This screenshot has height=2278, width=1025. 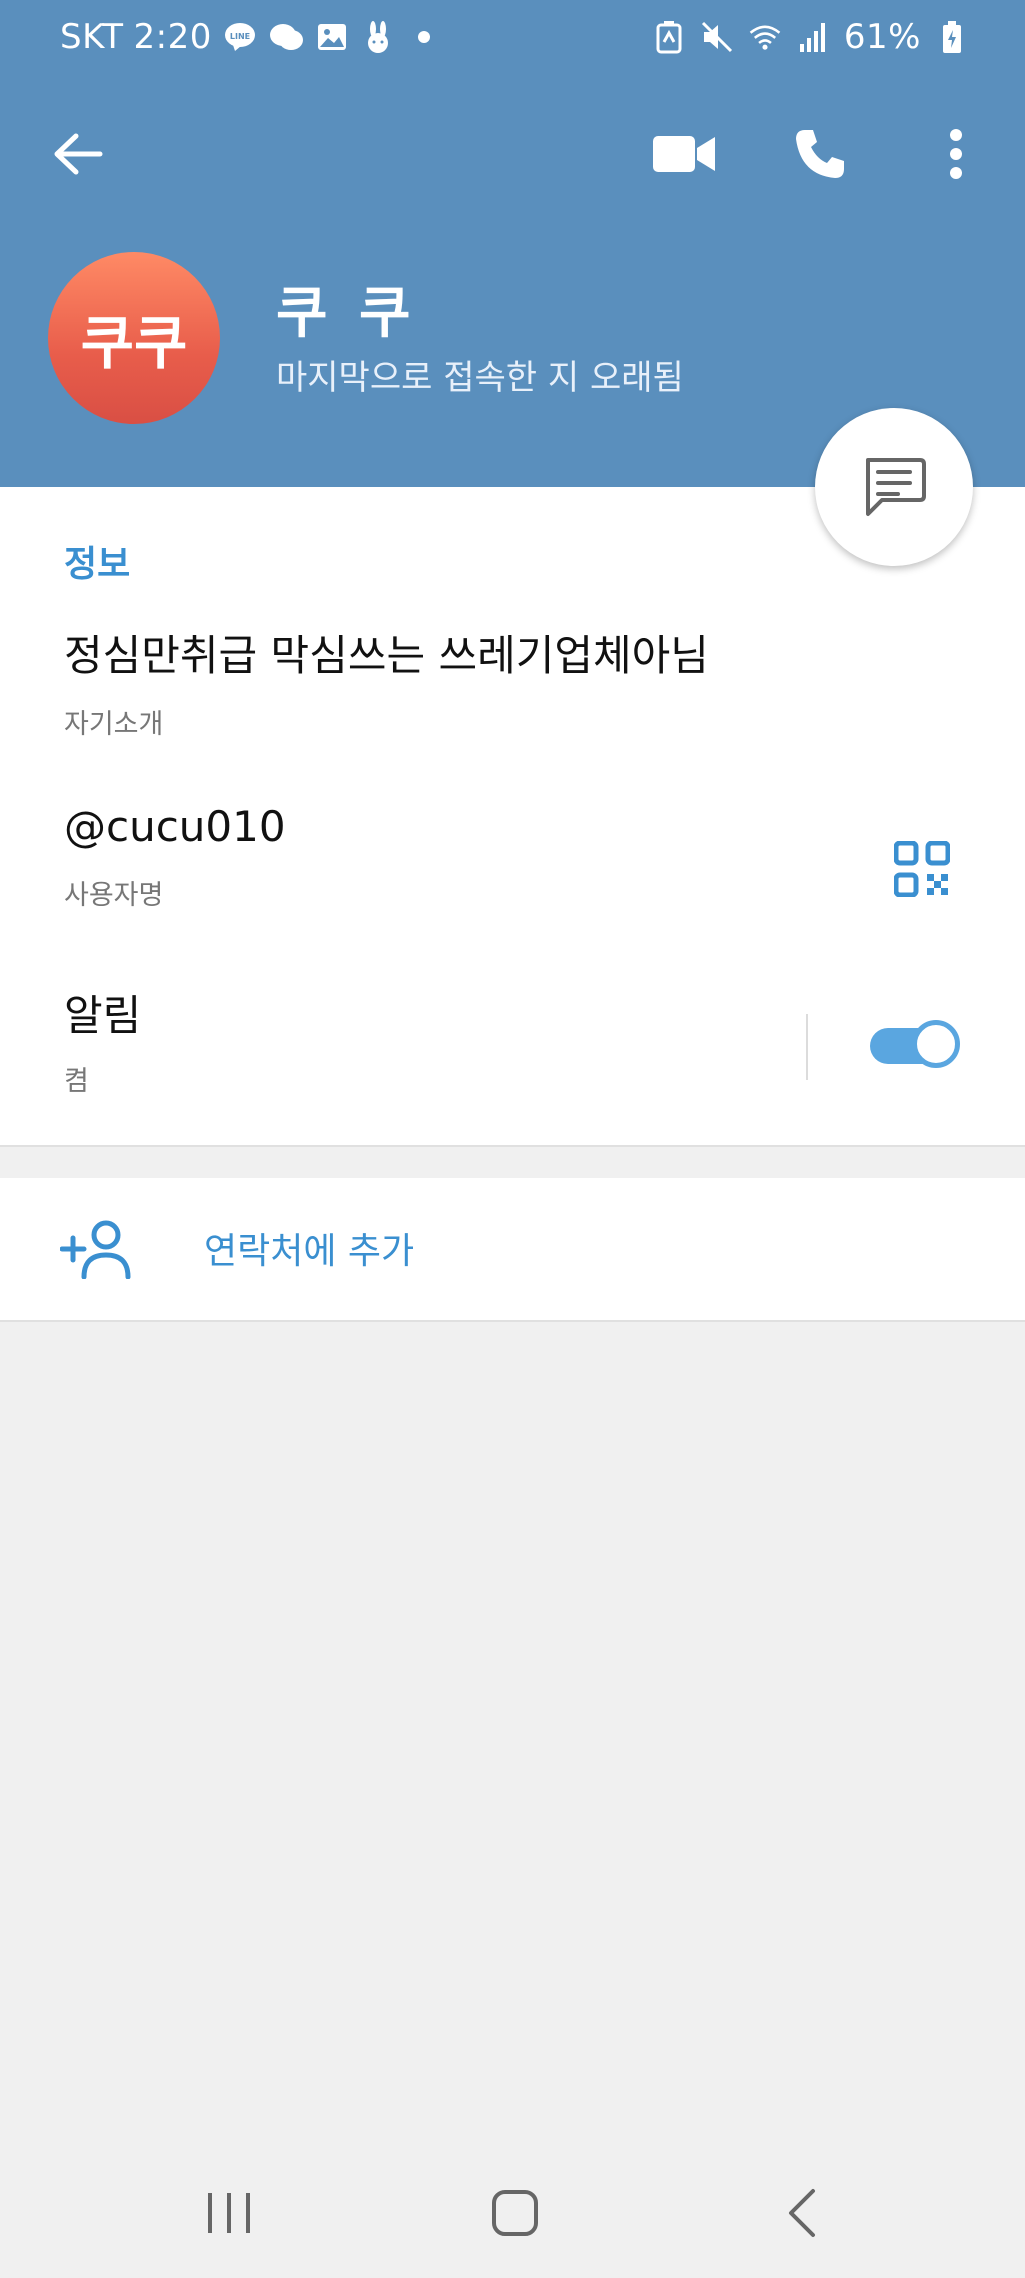 I want to click on clock-label: 2:20, so click(x=172, y=37).